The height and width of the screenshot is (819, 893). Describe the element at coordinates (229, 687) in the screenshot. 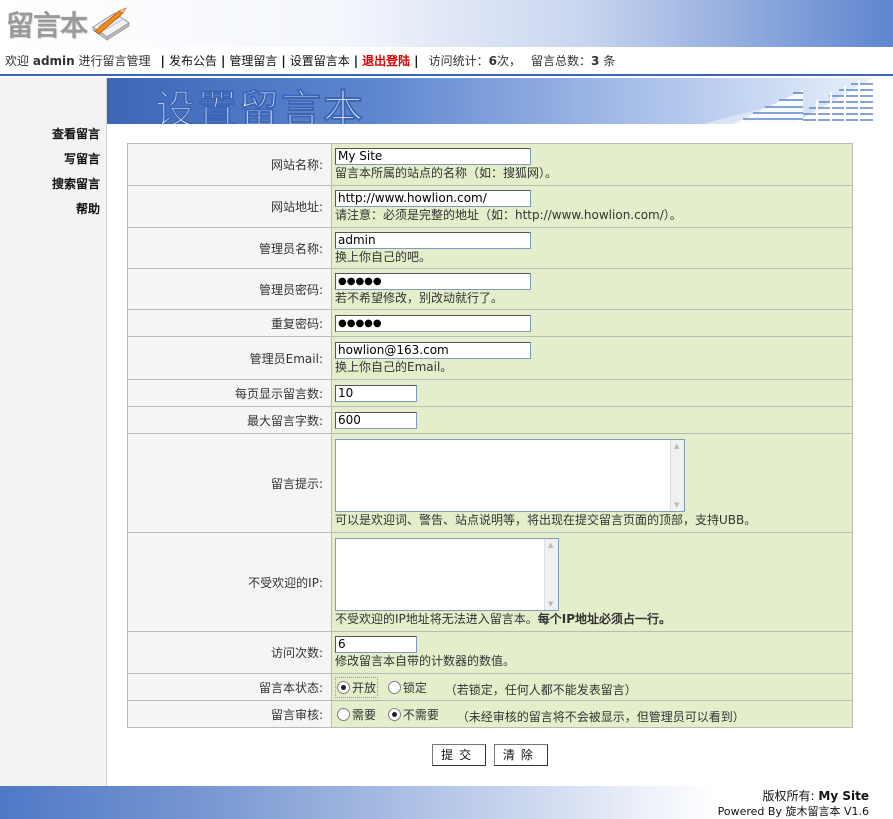

I see `status-label: 留言本状态:` at that location.